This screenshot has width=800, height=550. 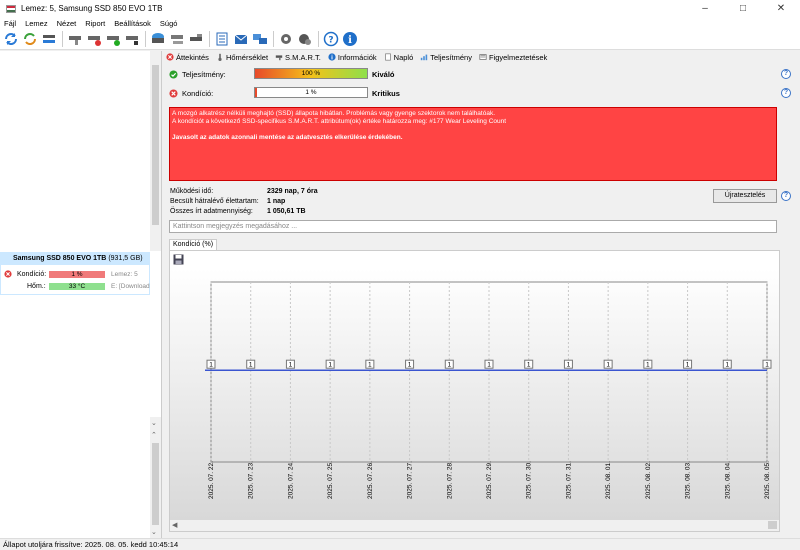 I want to click on menu-view: Nézet, so click(x=67, y=23).